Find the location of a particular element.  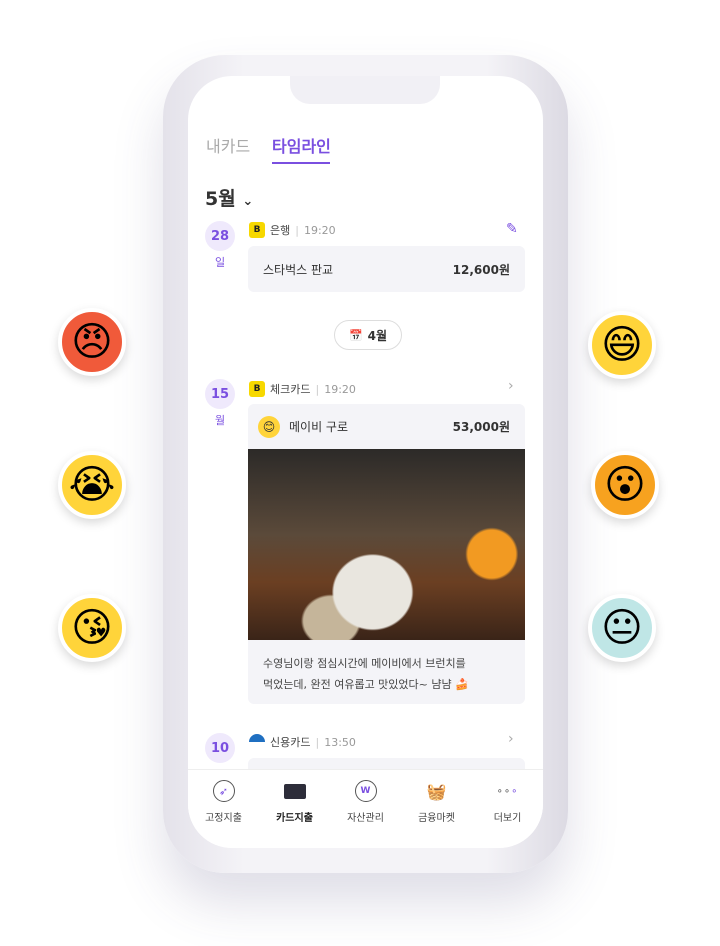

month-divider-pill: 📅 4월 is located at coordinates (368, 335).